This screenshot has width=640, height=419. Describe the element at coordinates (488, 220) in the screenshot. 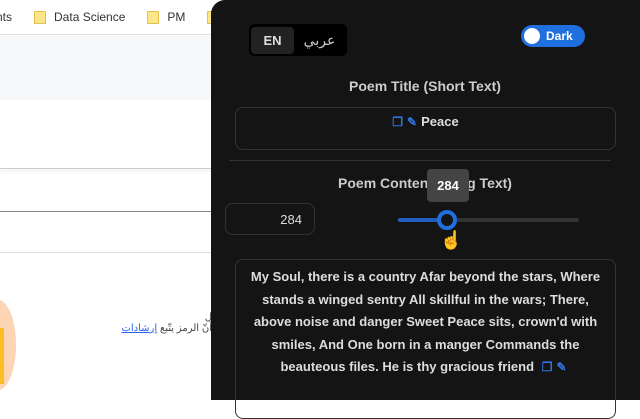

I see `length-slider` at that location.